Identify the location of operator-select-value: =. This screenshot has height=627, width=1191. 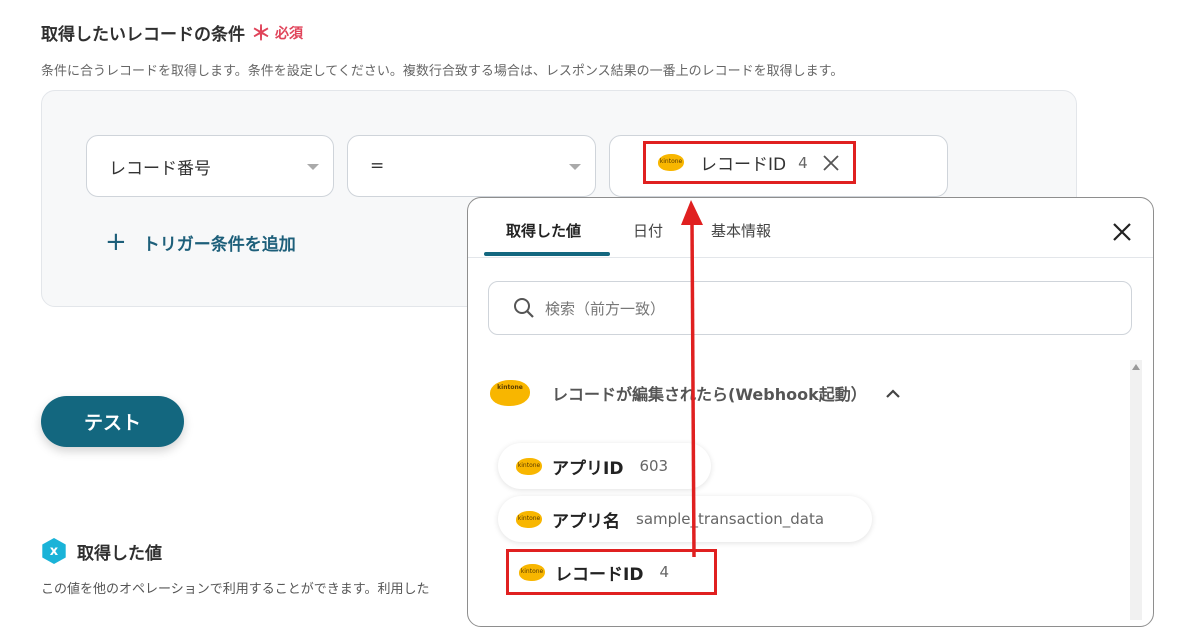
(377, 166).